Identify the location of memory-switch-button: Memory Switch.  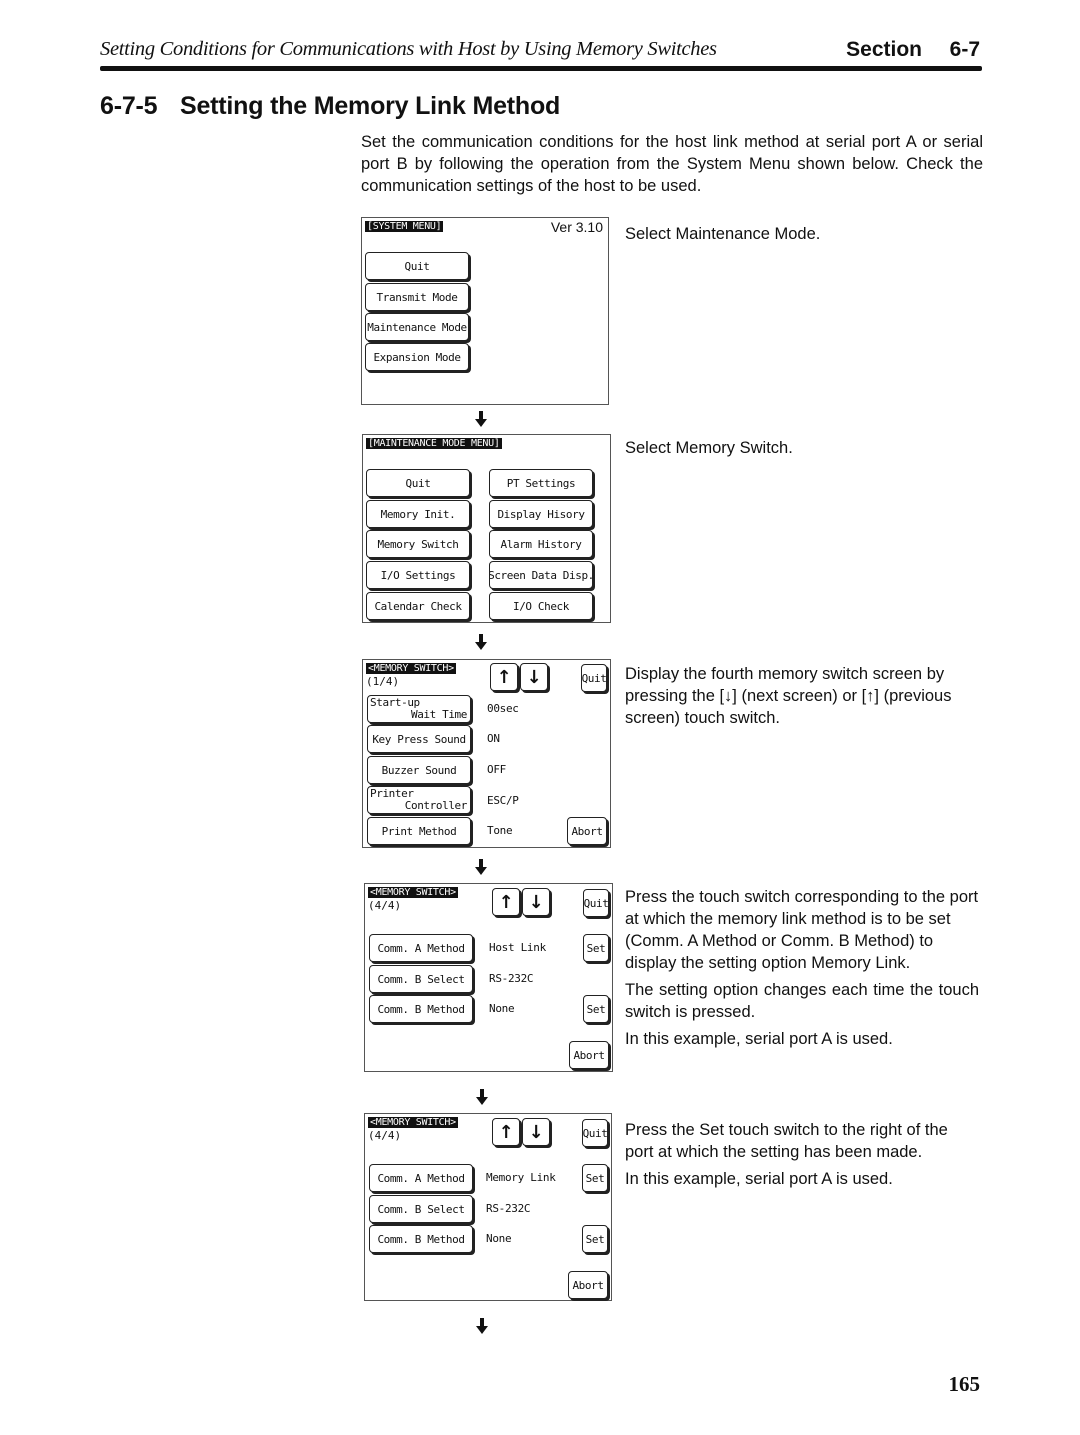
(418, 544).